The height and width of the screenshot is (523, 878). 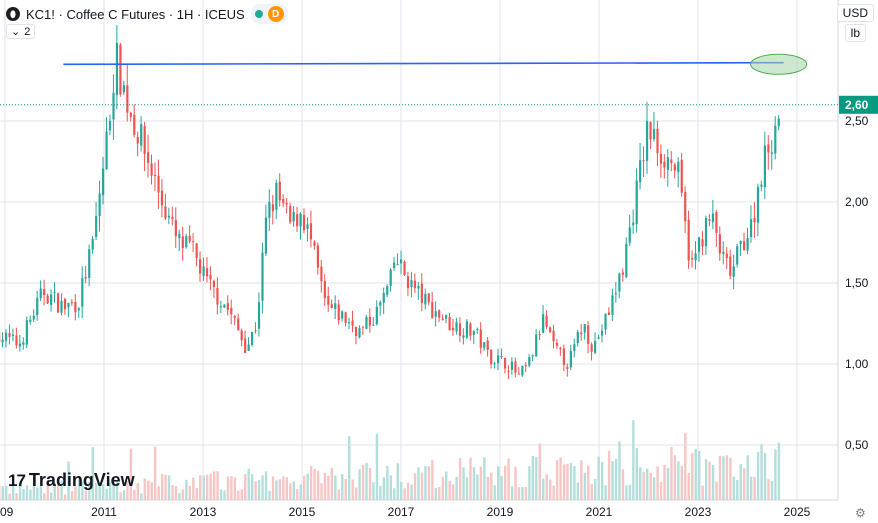 What do you see at coordinates (269, 14) in the screenshot?
I see `status-pill: D` at bounding box center [269, 14].